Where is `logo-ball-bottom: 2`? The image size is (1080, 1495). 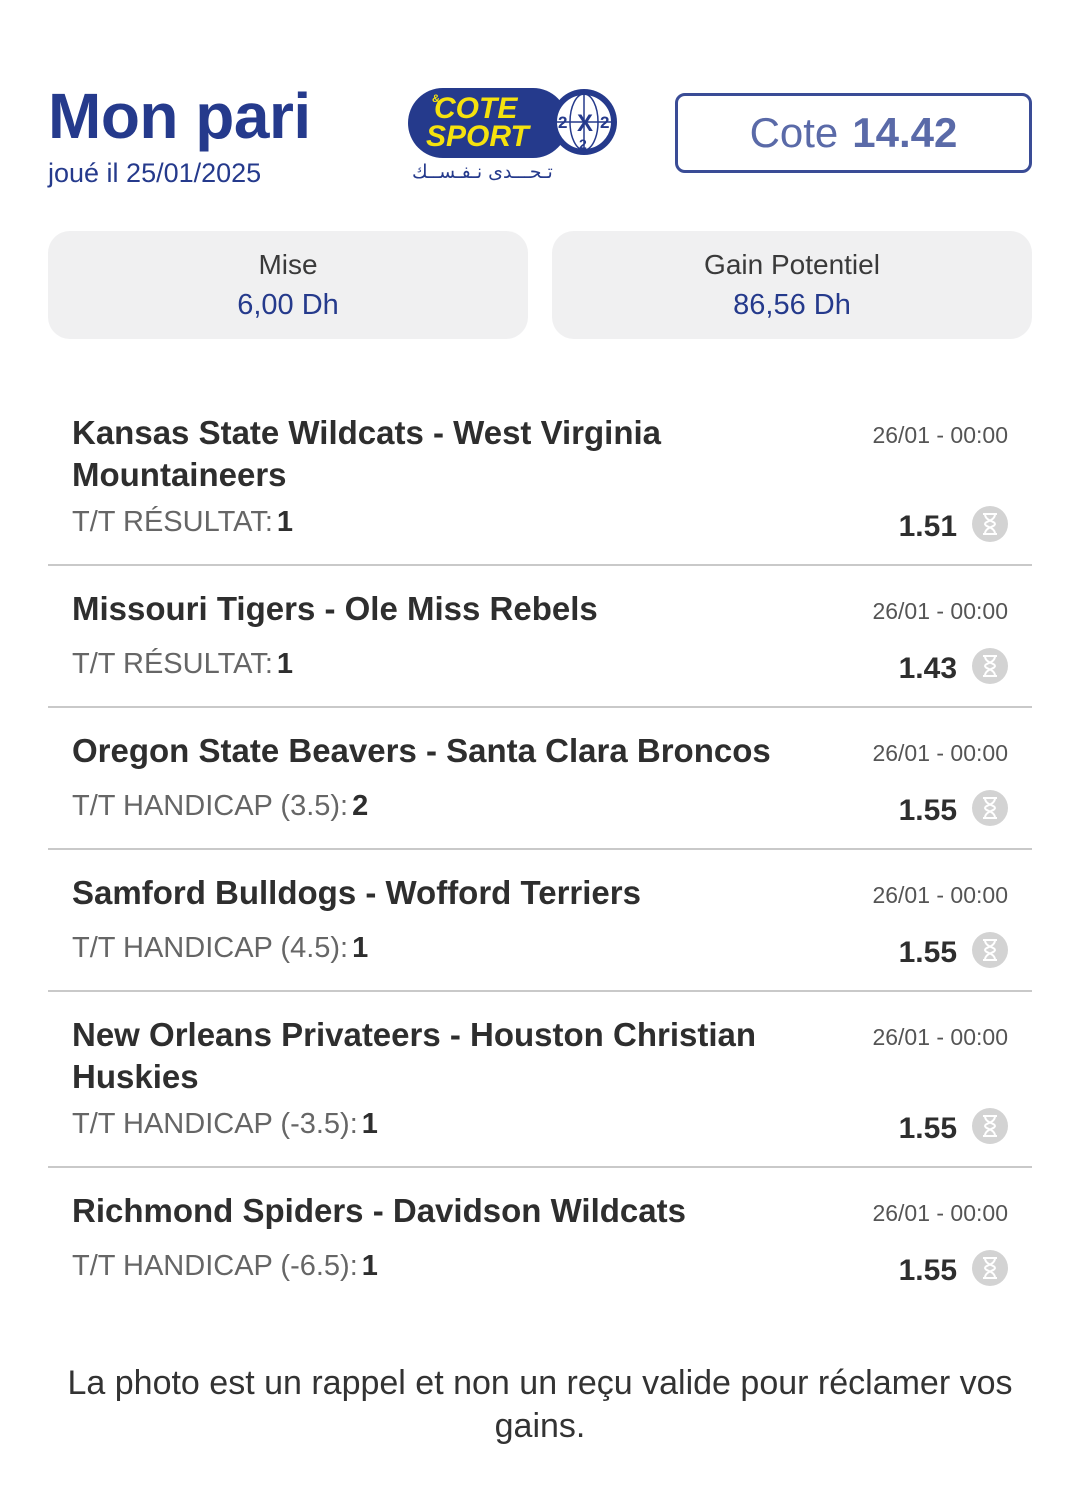 logo-ball-bottom: 2 is located at coordinates (583, 144).